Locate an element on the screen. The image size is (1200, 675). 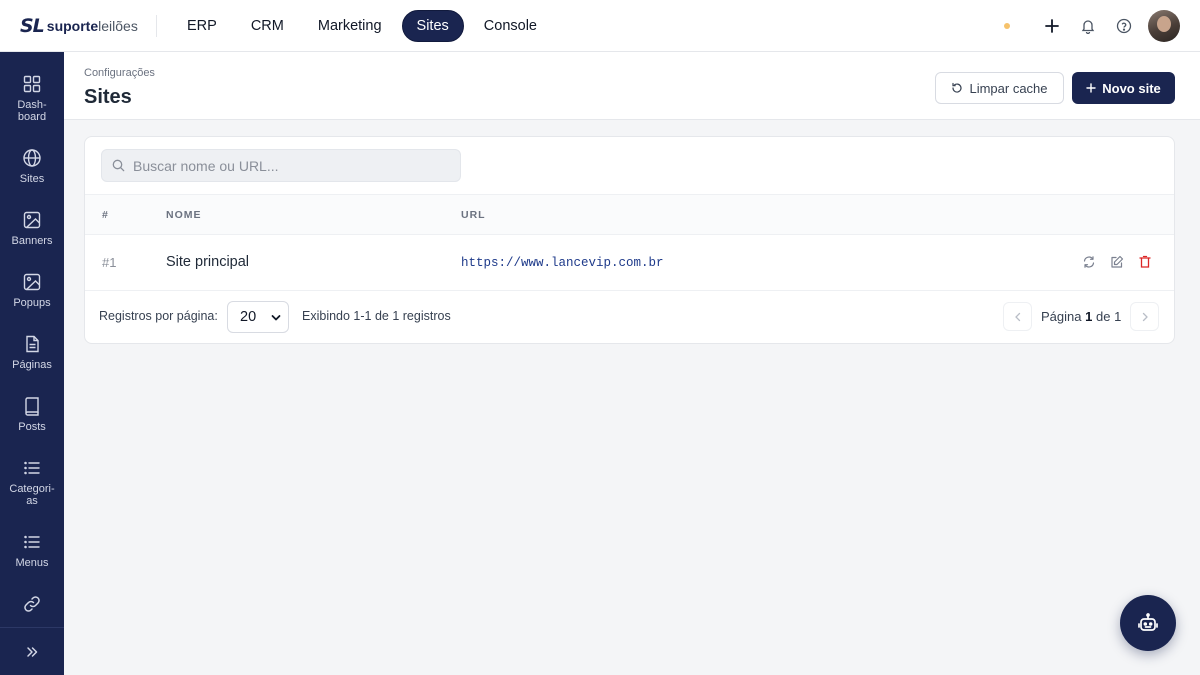
row-url-link: https://www.lancevip.com.br is located at coordinates (562, 263).